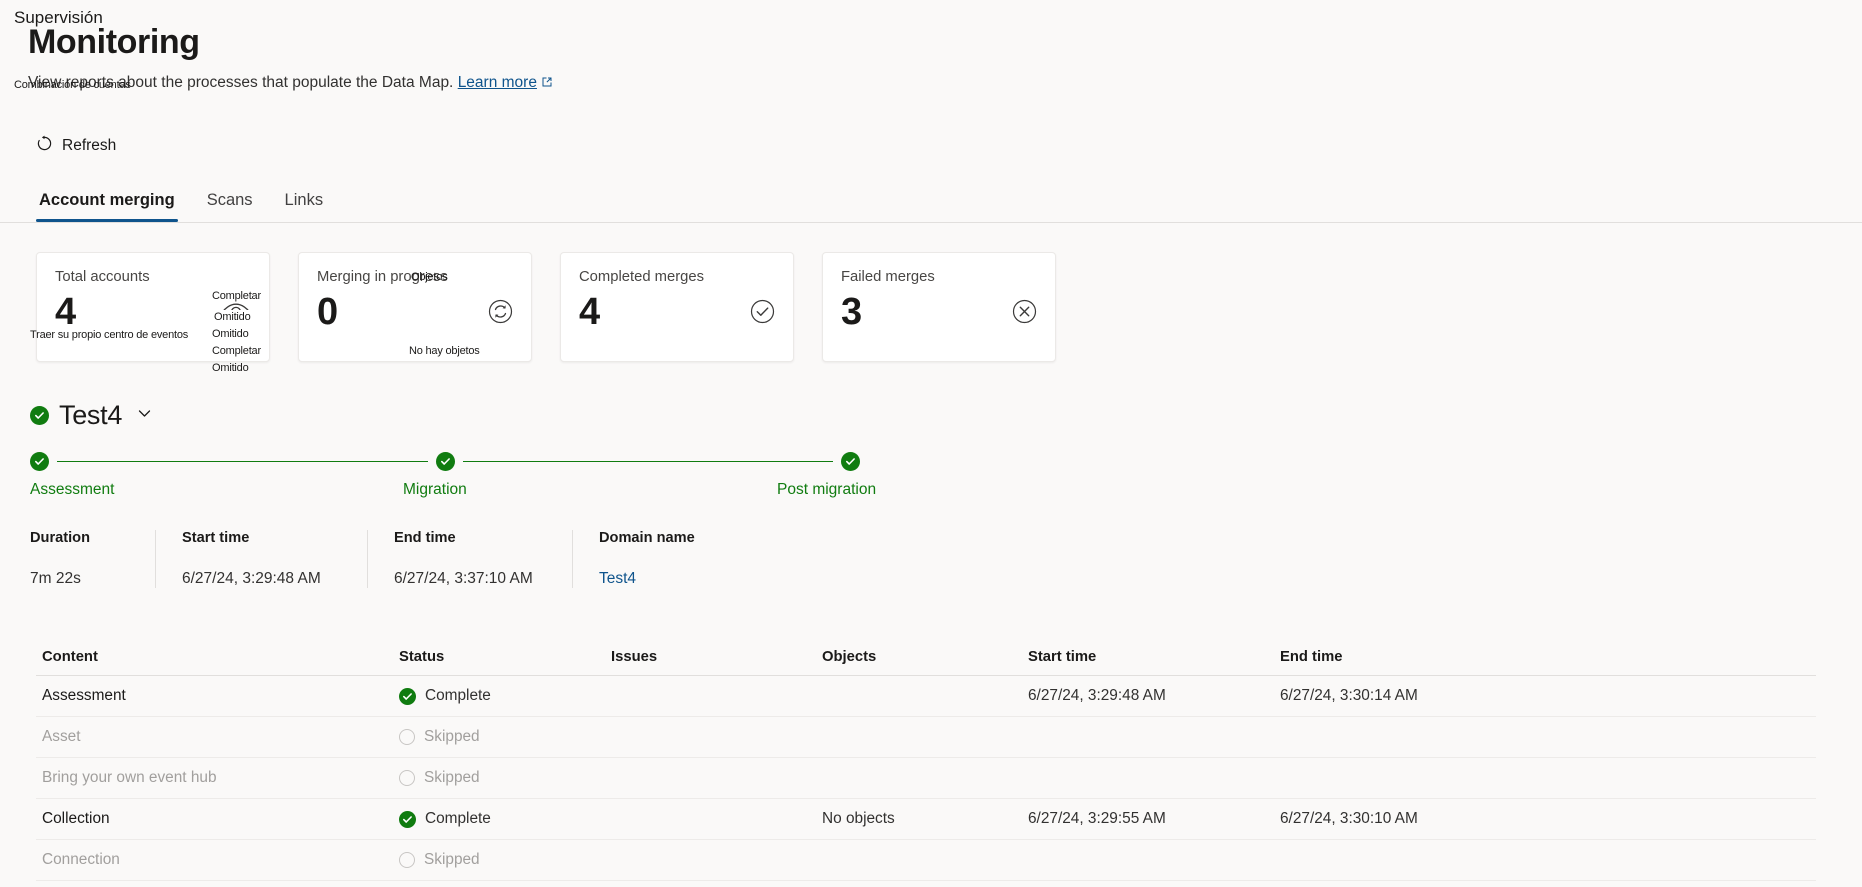 The image size is (1862, 887). What do you see at coordinates (672, 579) in the screenshot?
I see `detail-domain-name-value: Test4` at bounding box center [672, 579].